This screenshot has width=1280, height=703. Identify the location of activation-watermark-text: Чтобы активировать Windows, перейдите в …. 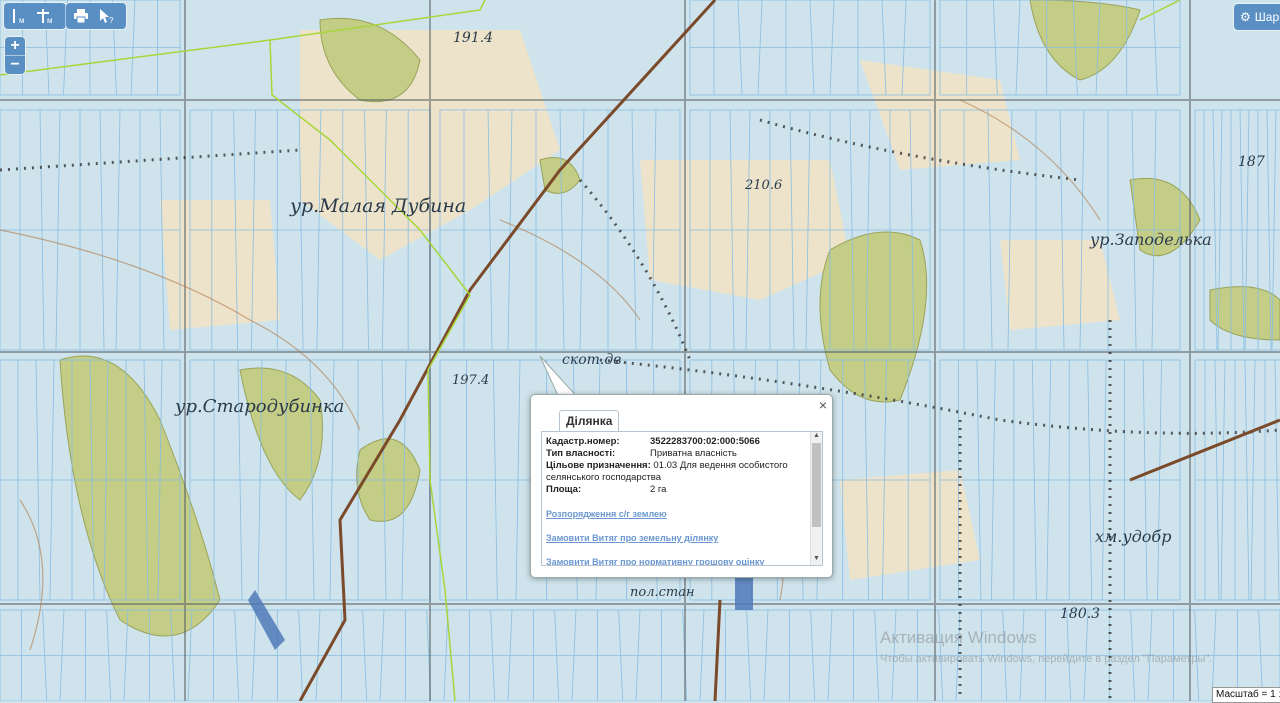
(1046, 659).